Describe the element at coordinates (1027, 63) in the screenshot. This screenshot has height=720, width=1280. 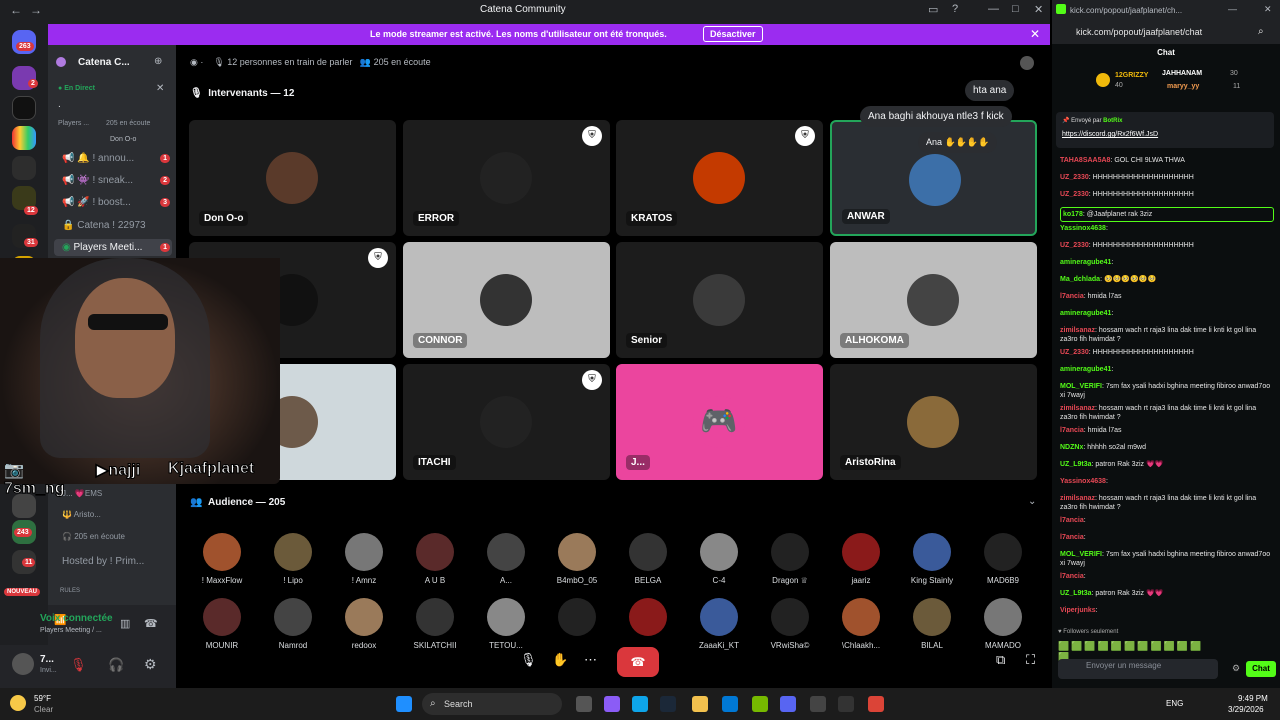
I see `avatar` at that location.